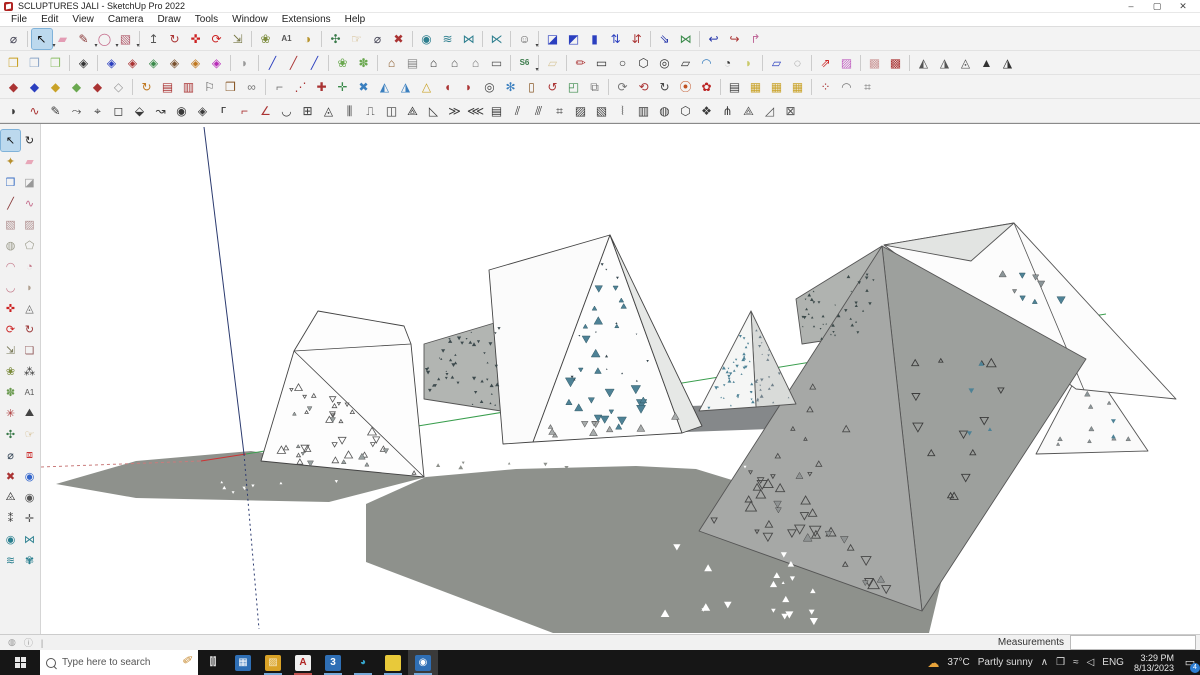 The image size is (1200, 675). What do you see at coordinates (749, 111) in the screenshot?
I see `prism2-tool-icon: ⟁` at bounding box center [749, 111].